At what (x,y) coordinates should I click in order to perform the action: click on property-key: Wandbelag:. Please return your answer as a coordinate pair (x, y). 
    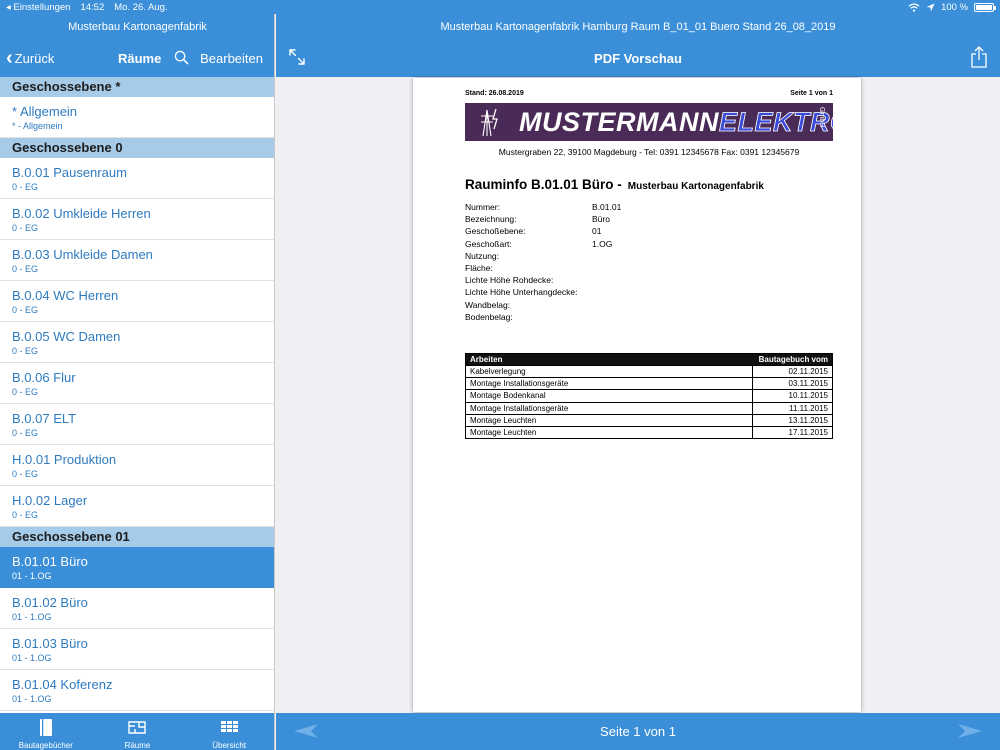
    Looking at the image, I should click on (488, 304).